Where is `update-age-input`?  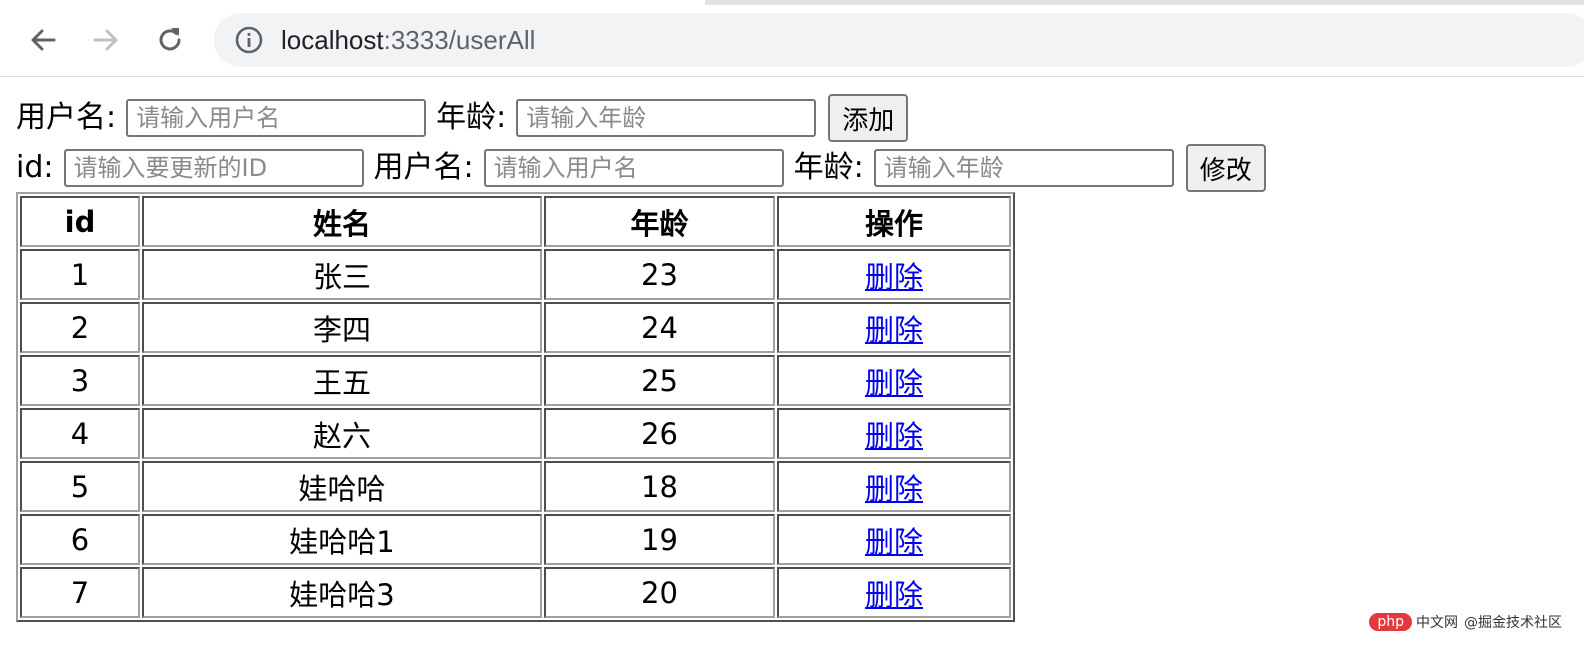
update-age-input is located at coordinates (1023, 168).